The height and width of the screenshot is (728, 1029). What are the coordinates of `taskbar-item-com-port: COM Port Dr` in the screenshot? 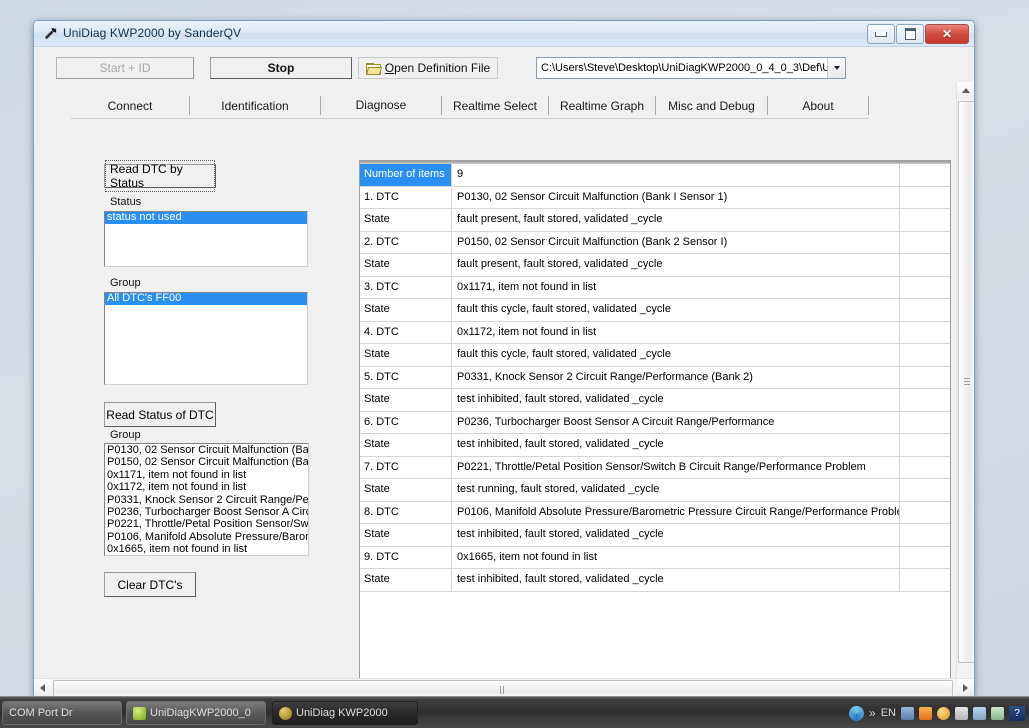 It's located at (62, 713).